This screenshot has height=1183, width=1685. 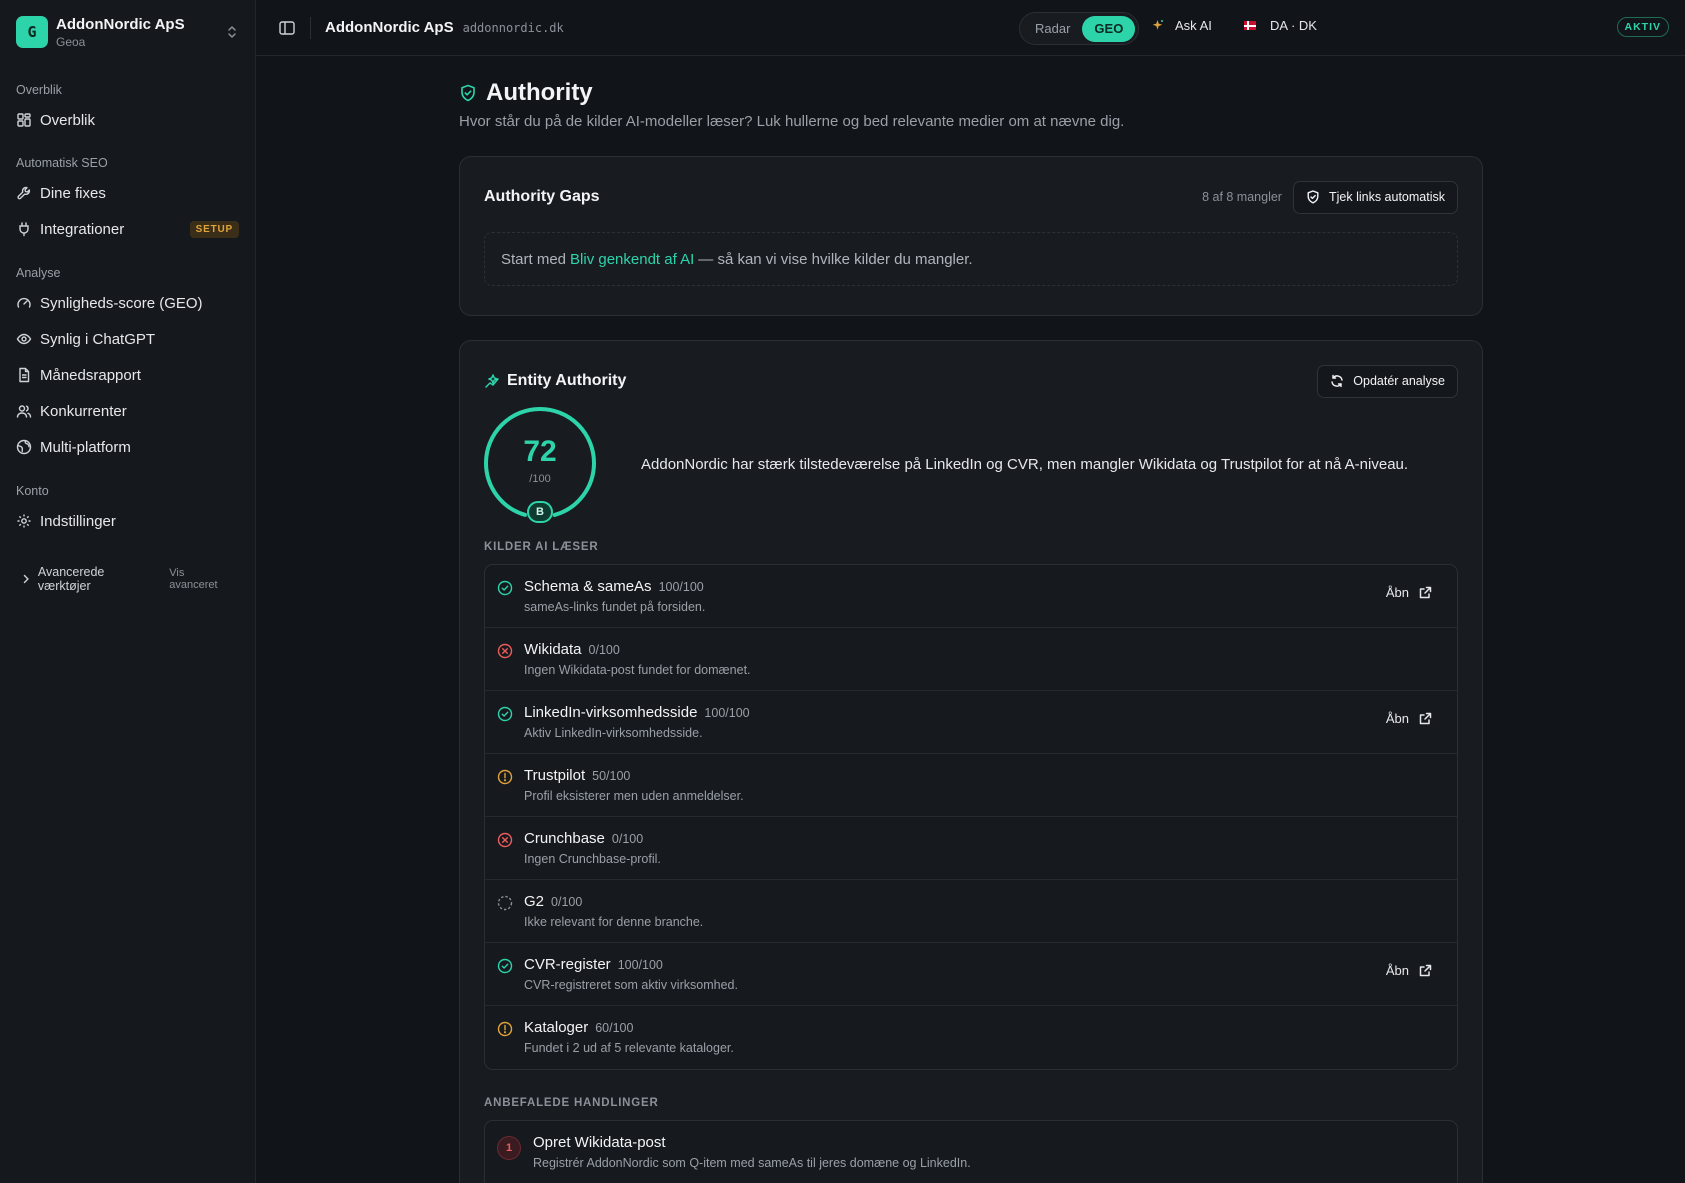 I want to click on ask-ai-button: Ask AI, so click(x=1181, y=25).